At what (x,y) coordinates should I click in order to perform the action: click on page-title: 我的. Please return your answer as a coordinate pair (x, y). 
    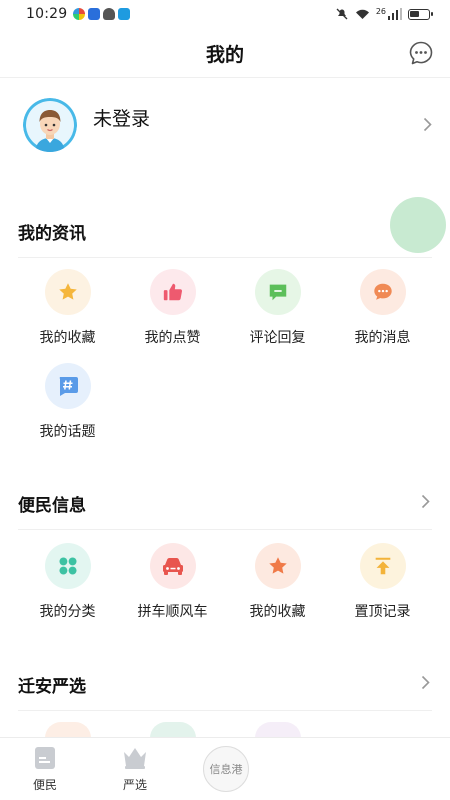
    Looking at the image, I should click on (224, 55).